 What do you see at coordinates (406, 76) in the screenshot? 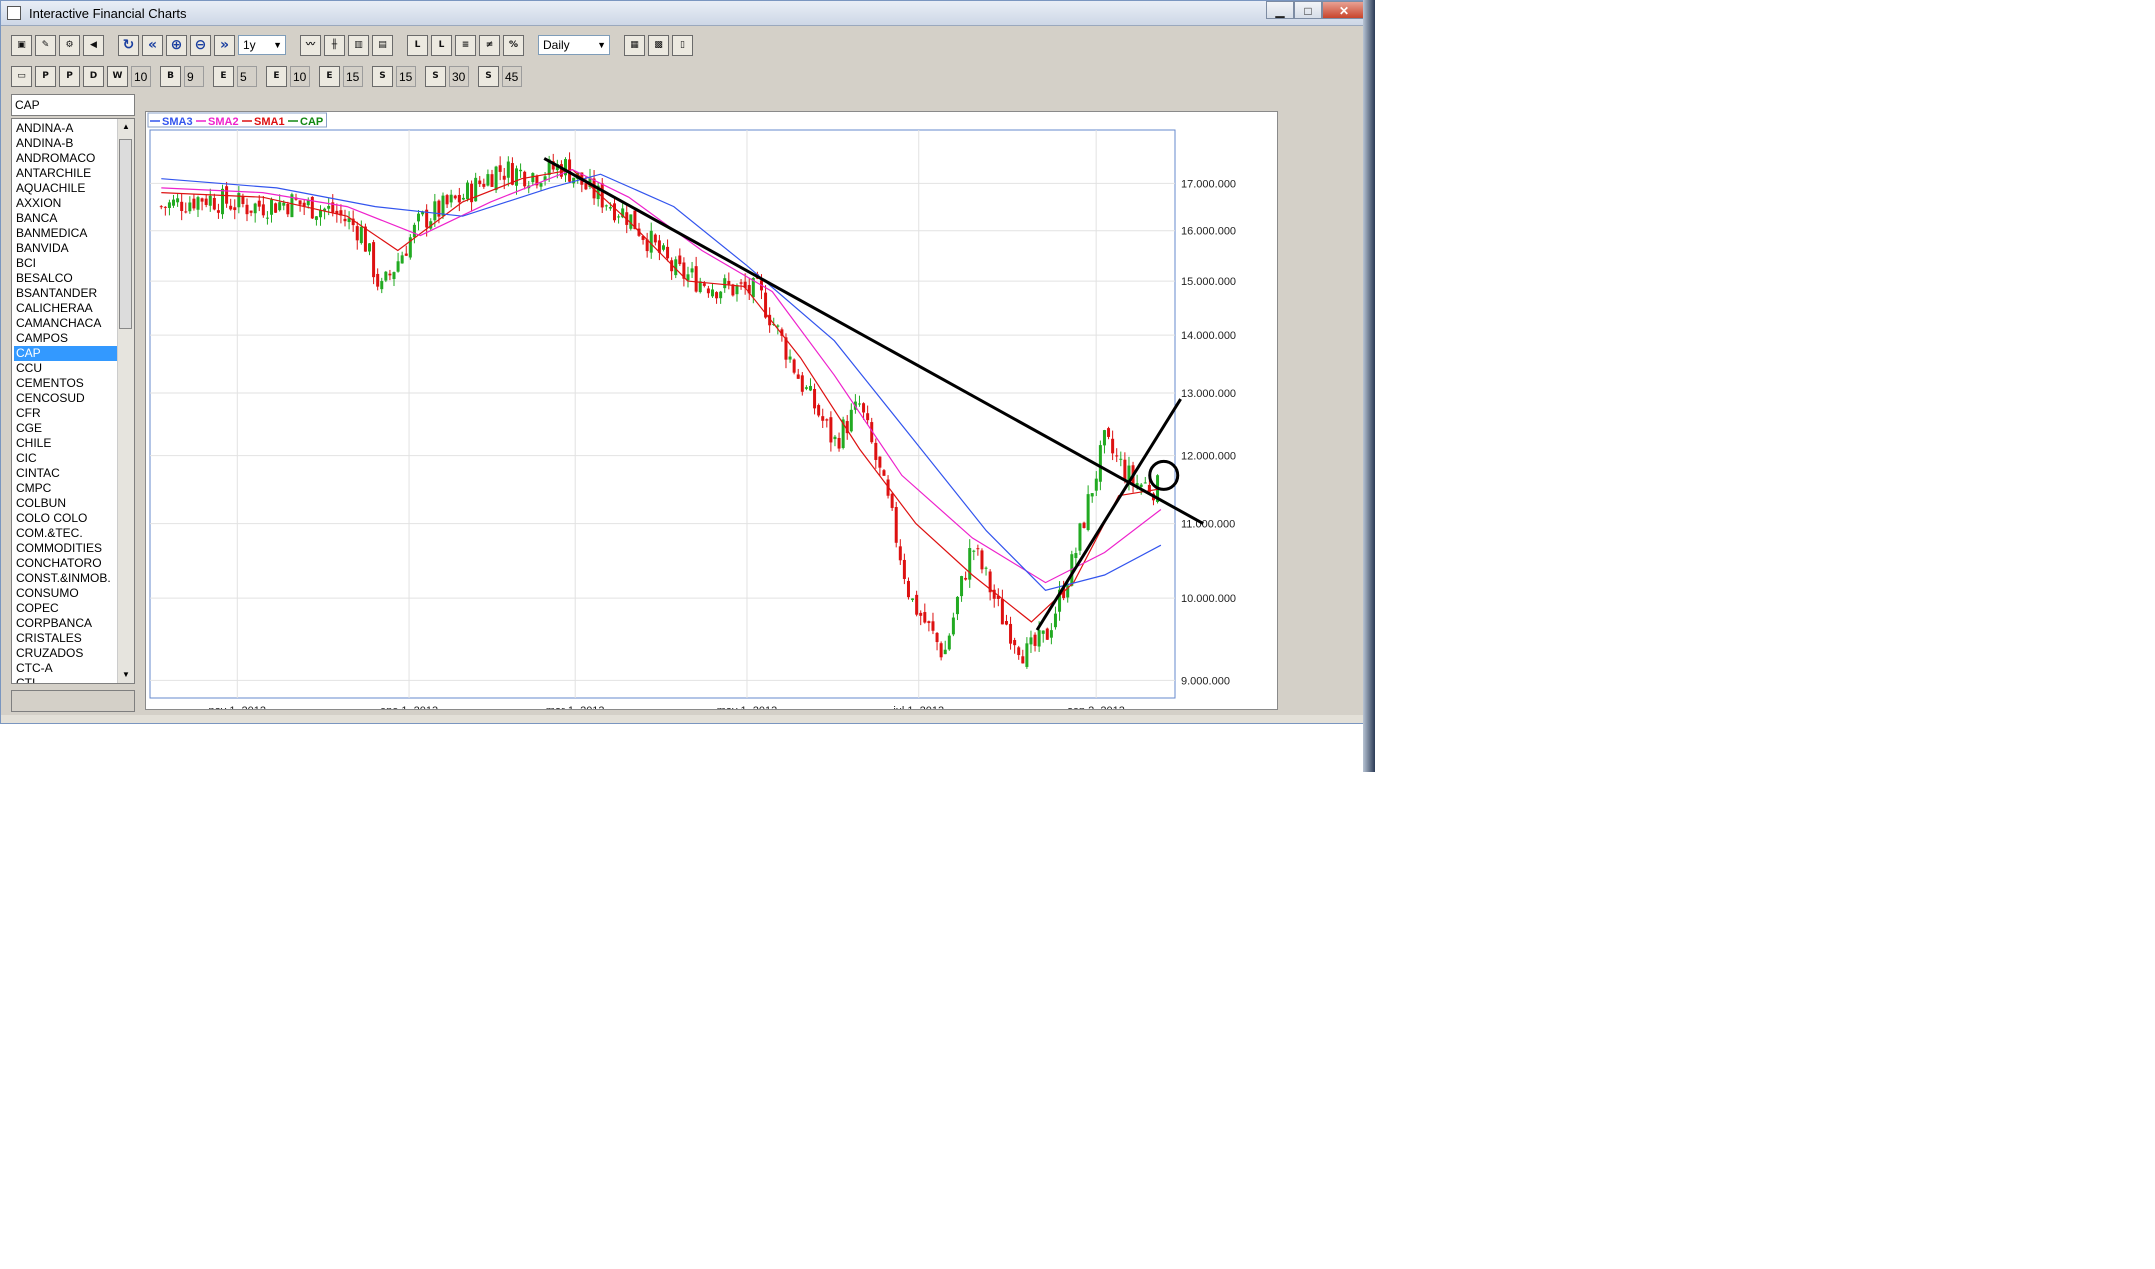
I see `sma1-period: 15` at bounding box center [406, 76].